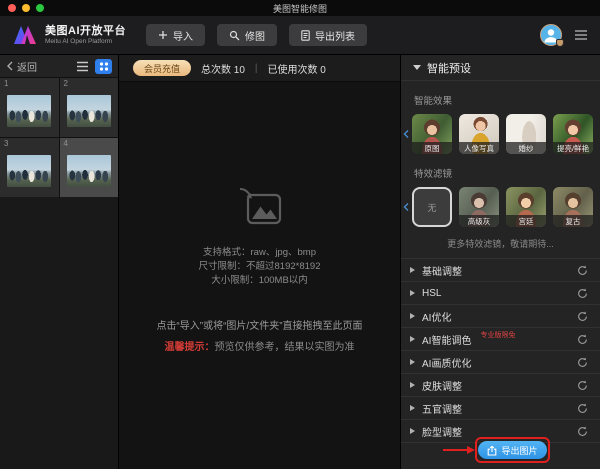  Describe the element at coordinates (85, 30) in the screenshot. I see `brand-name: 美图AI开放平台` at that location.